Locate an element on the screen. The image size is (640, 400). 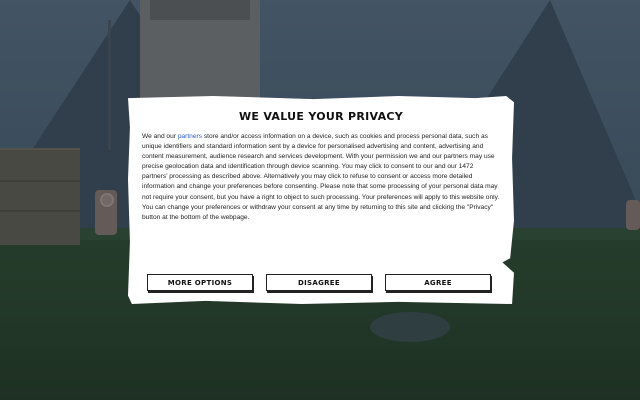
disagree-button: DISAGREE is located at coordinates (319, 282).